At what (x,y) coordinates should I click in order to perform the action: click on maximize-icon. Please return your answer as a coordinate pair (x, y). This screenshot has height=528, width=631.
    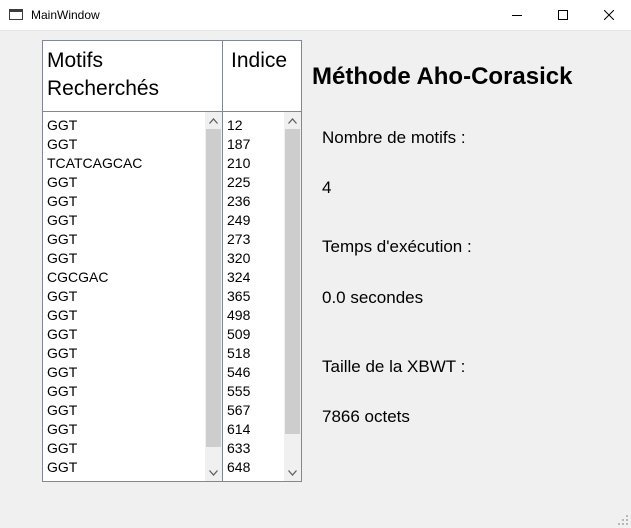
    Looking at the image, I should click on (563, 15).